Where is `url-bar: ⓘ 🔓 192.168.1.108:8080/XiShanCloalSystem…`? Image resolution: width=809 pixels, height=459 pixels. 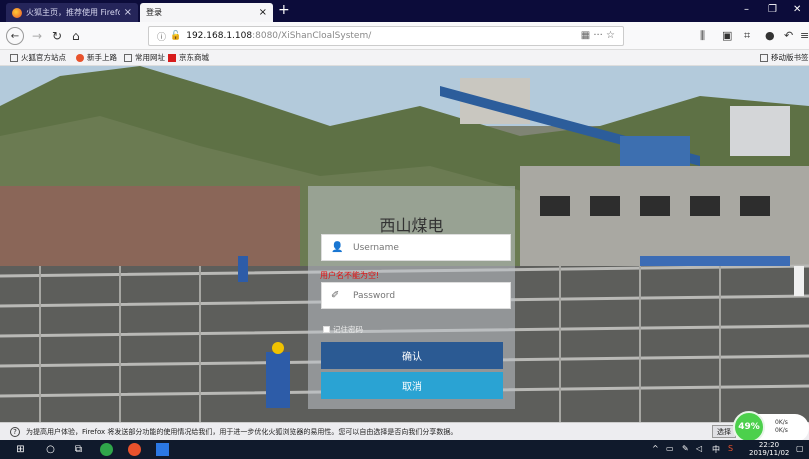 url-bar: ⓘ 🔓 192.168.1.108:8080/XiShanCloalSystem… is located at coordinates (386, 36).